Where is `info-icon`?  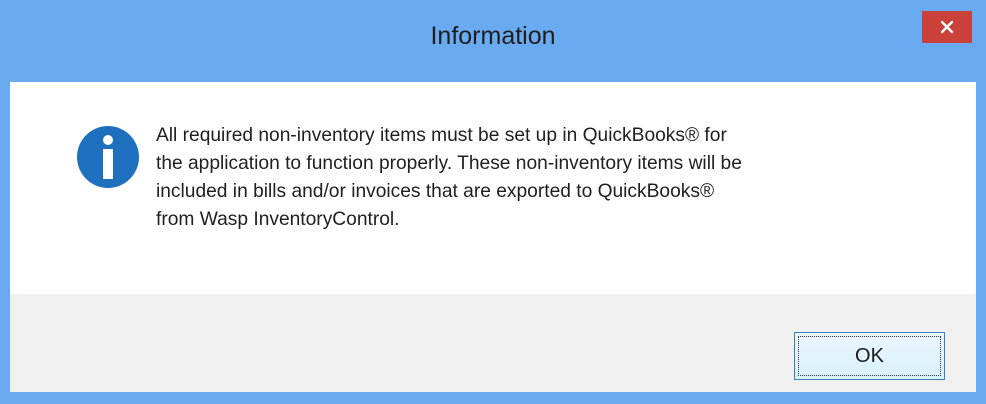 info-icon is located at coordinates (108, 157).